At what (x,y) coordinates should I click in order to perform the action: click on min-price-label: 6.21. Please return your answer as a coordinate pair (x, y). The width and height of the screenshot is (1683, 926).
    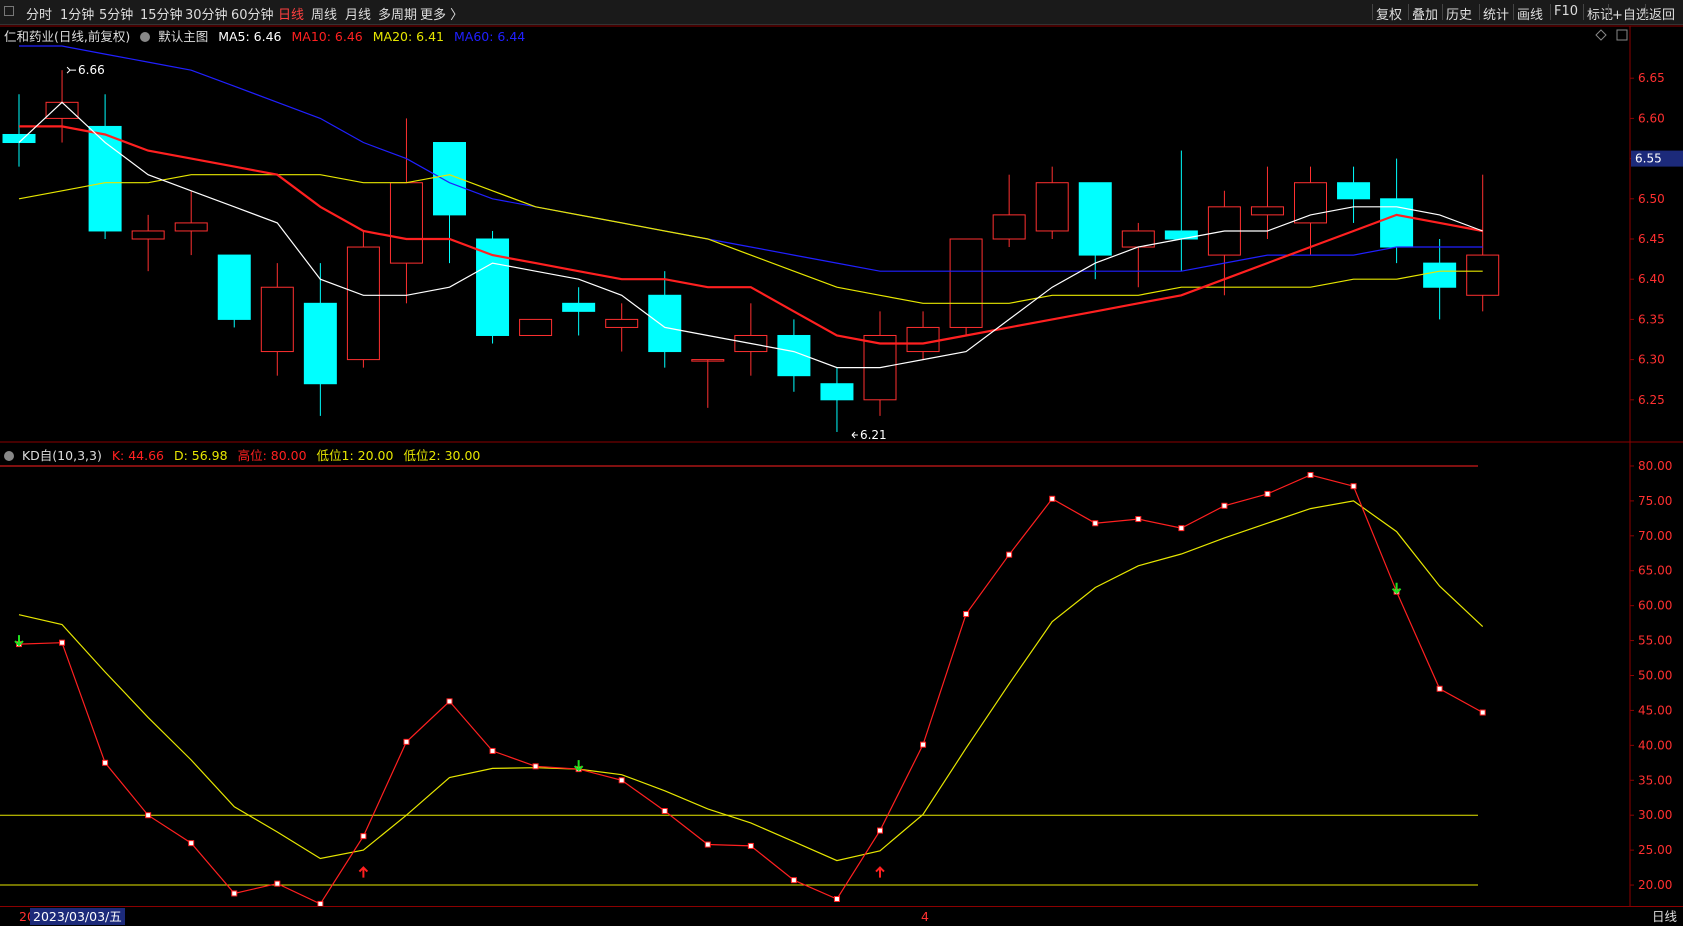
    Looking at the image, I should click on (873, 435).